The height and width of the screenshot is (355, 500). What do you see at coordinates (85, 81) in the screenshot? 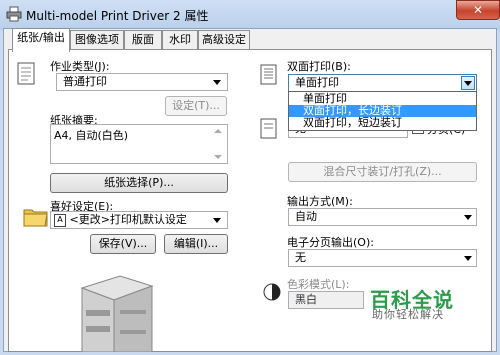
I see `job-type-value: 普通打印` at bounding box center [85, 81].